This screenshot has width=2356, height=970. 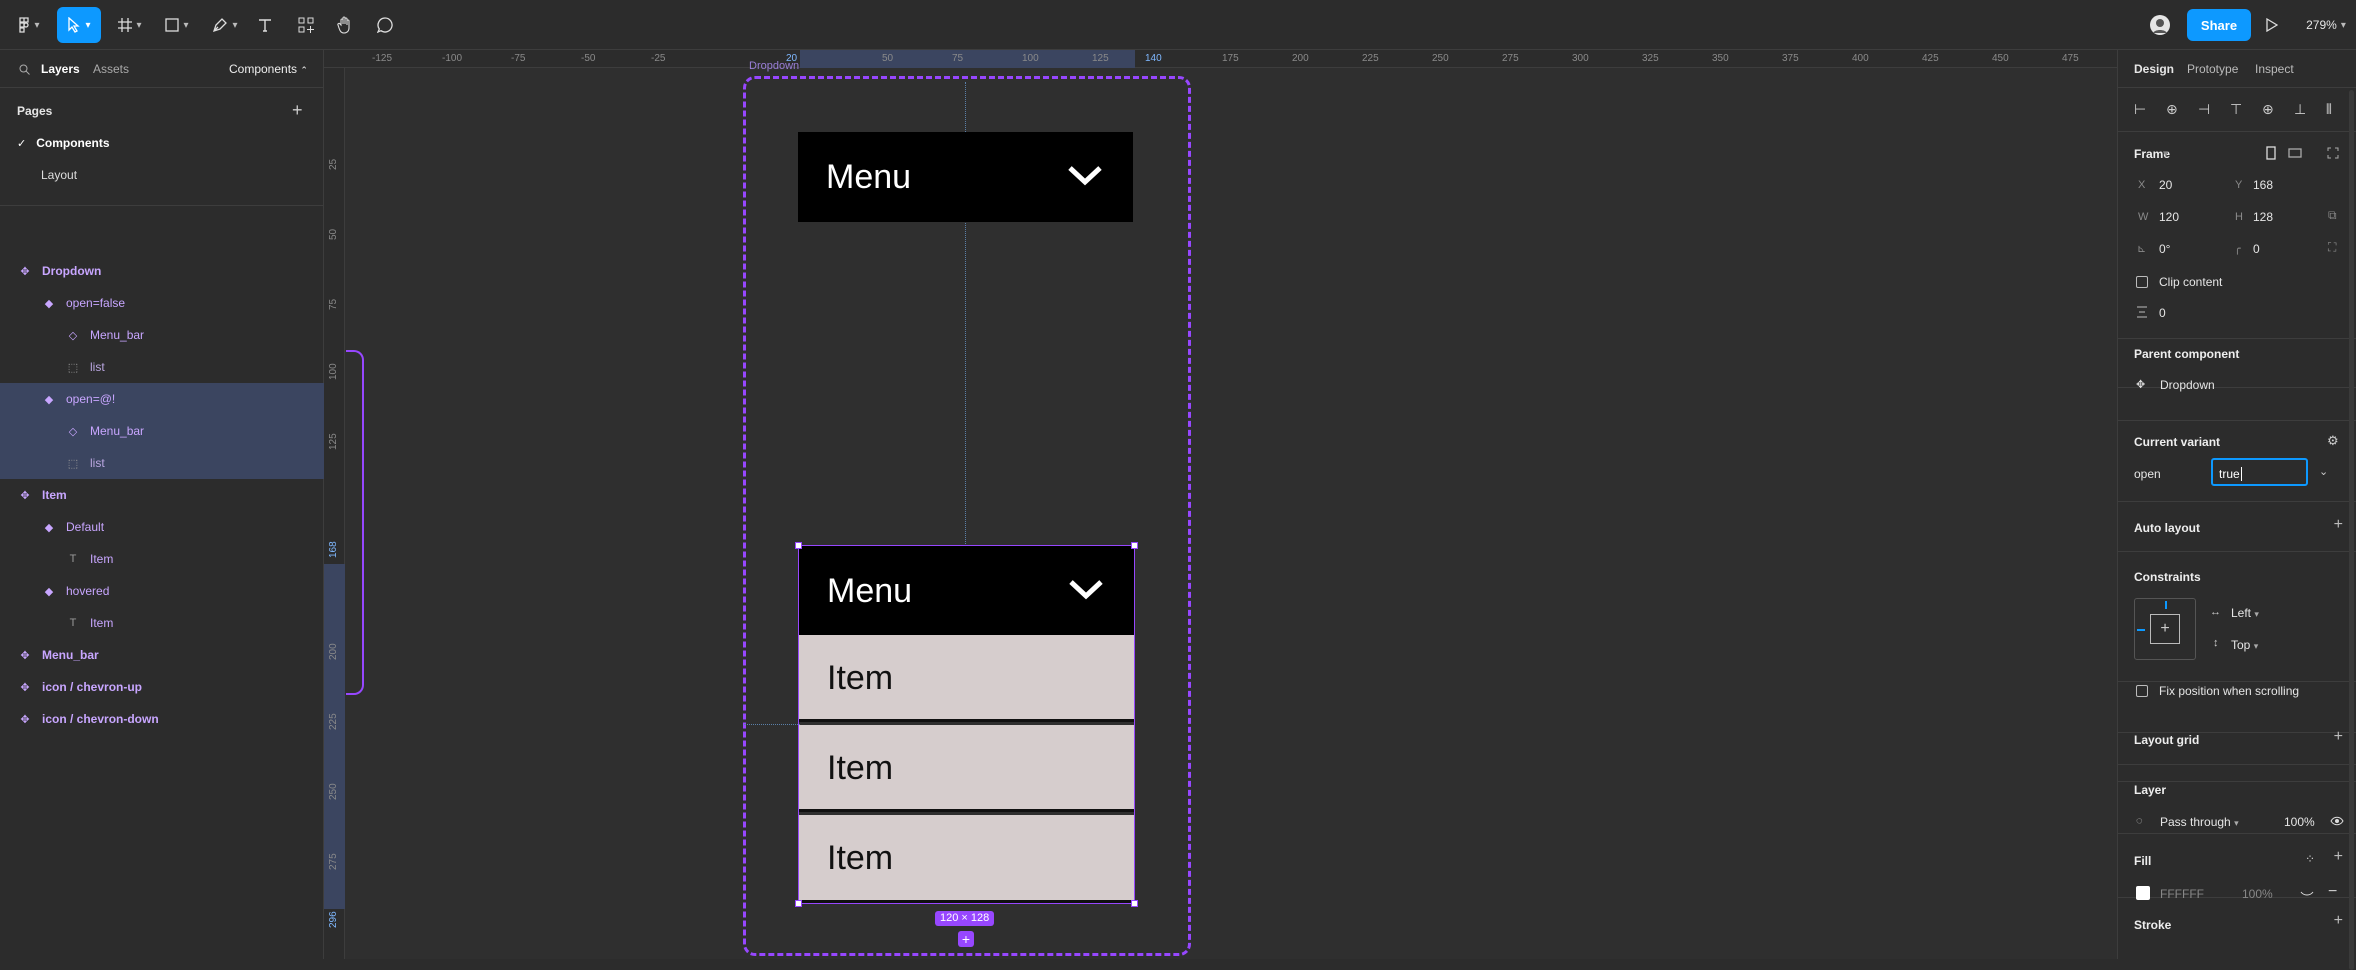 I want to click on component-icon: ✥, so click(x=25, y=271).